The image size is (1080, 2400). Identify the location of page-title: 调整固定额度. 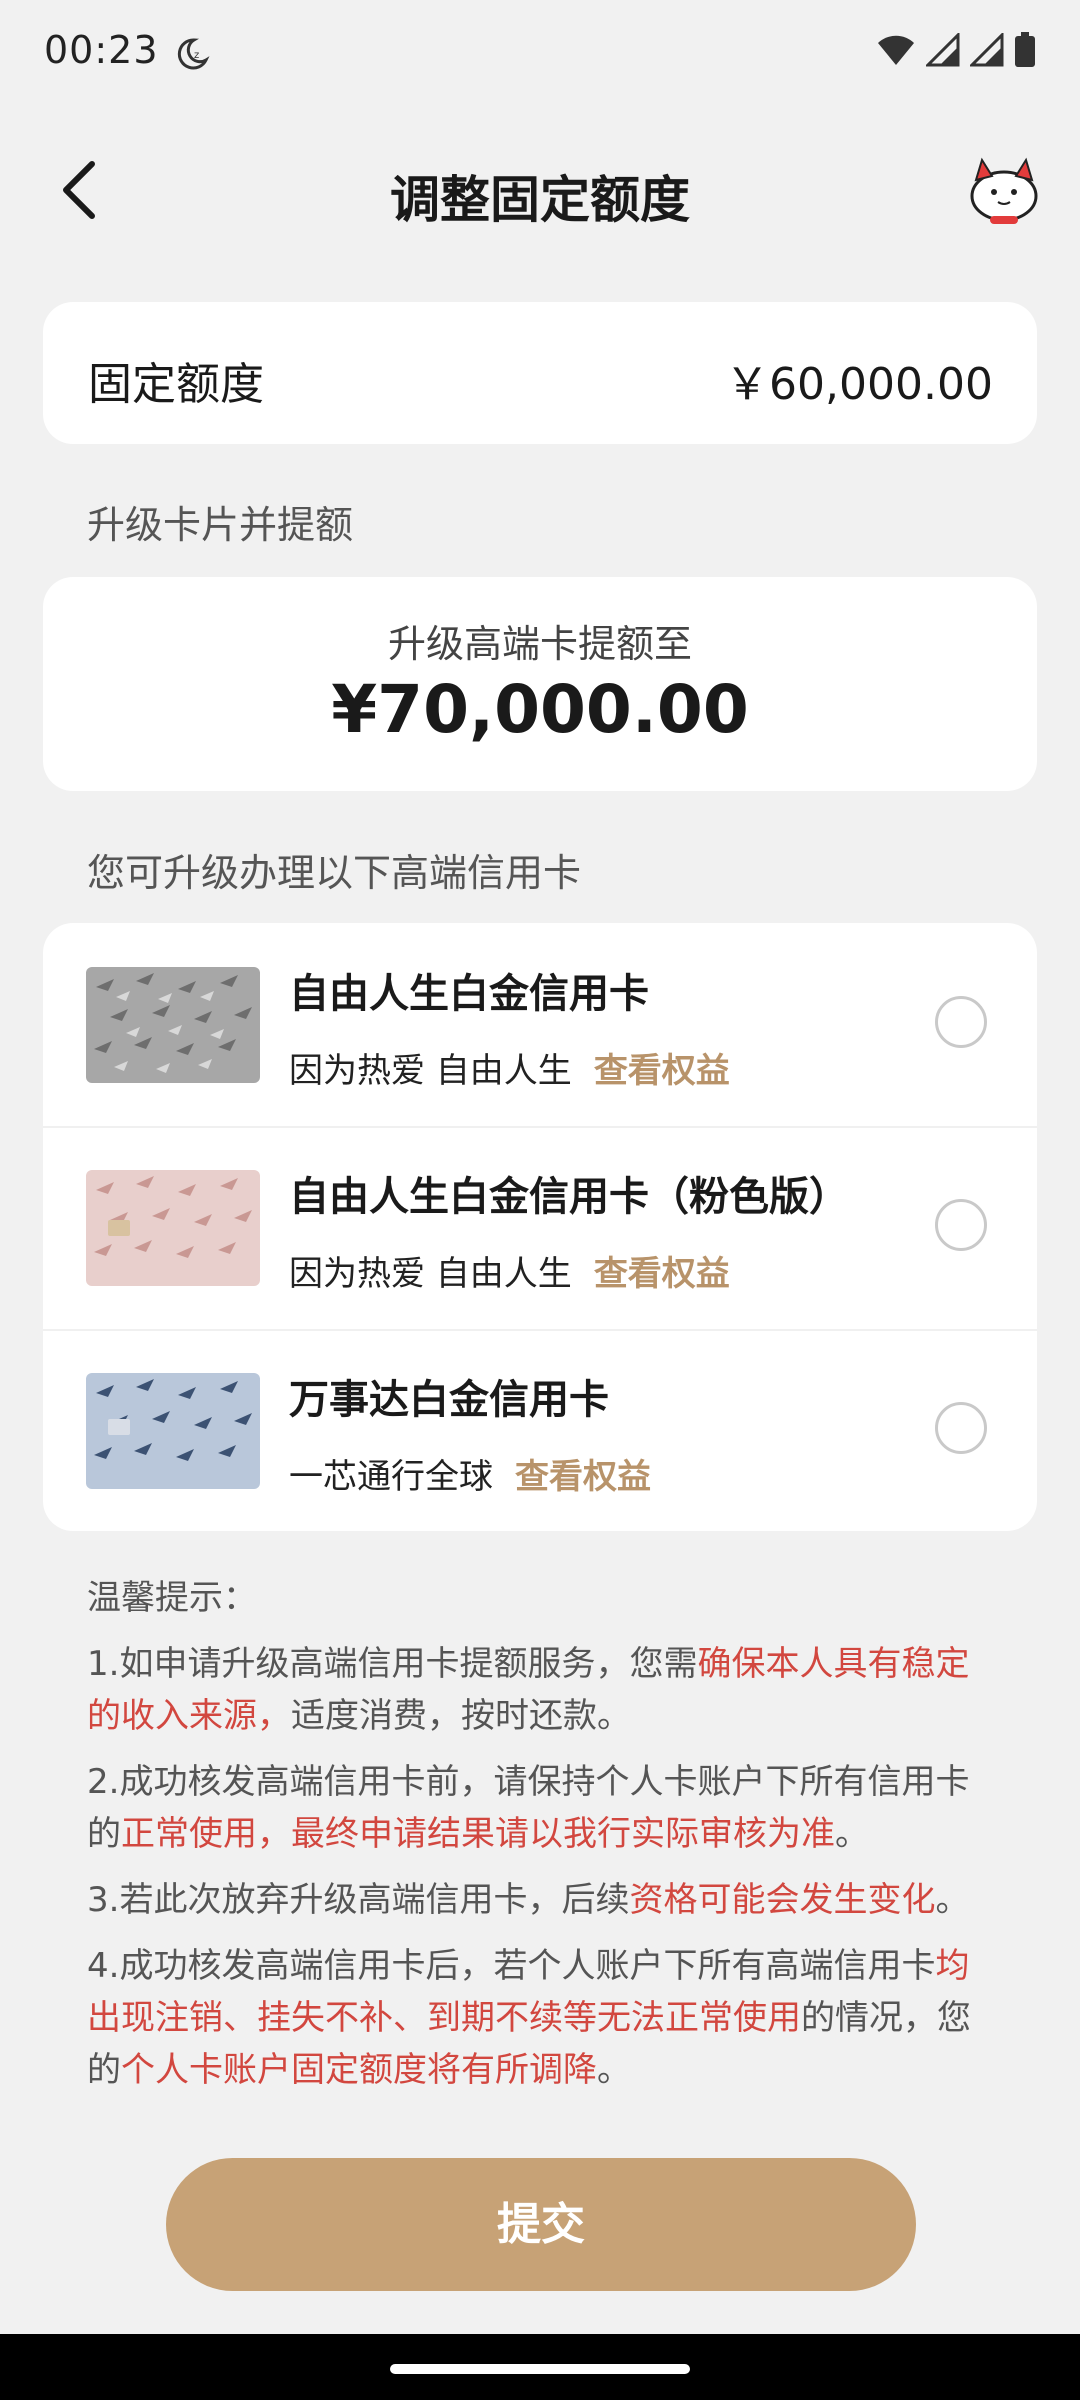
(540, 200).